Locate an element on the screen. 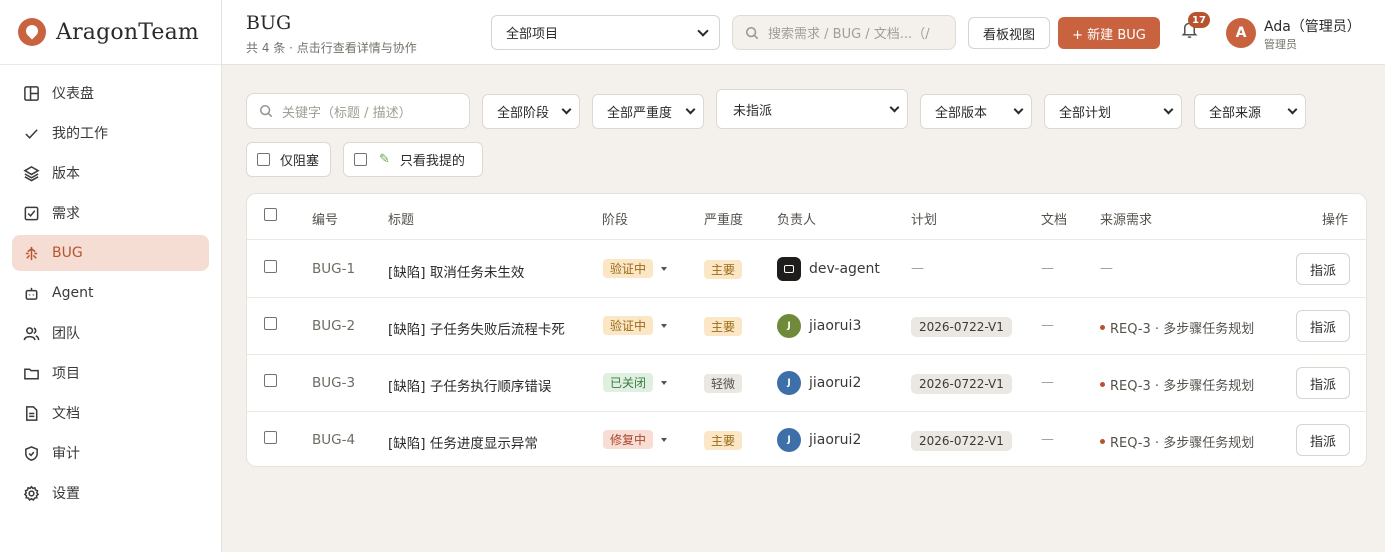 Image resolution: width=1385 pixels, height=552 pixels. sidebar-item-audit: 审计 is located at coordinates (110, 453).